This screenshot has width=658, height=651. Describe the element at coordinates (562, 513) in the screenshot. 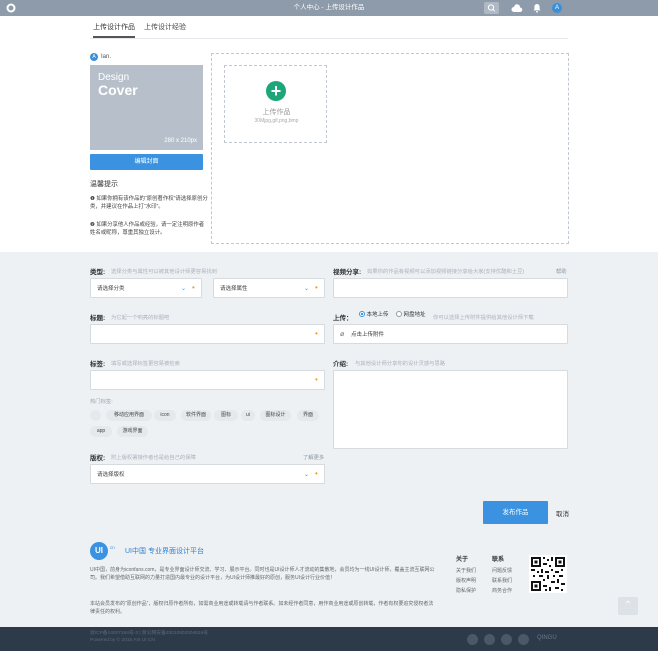

I see `cancel-link: 取消` at that location.